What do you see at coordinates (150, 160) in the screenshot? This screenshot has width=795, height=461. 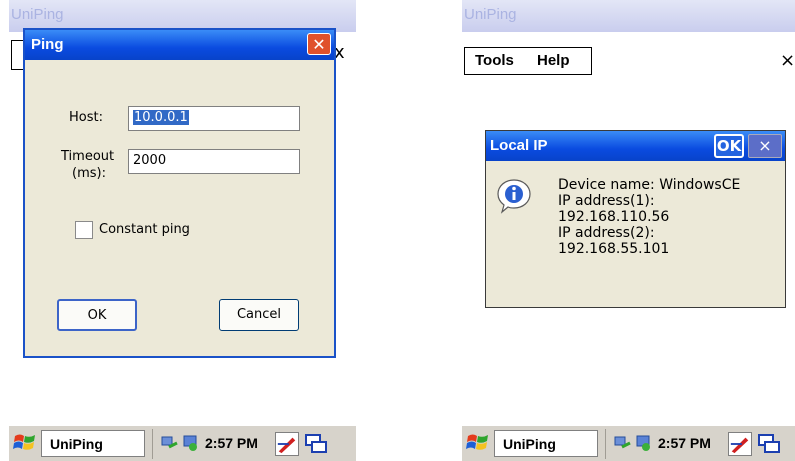 I see `timeout-value: 2000` at bounding box center [150, 160].